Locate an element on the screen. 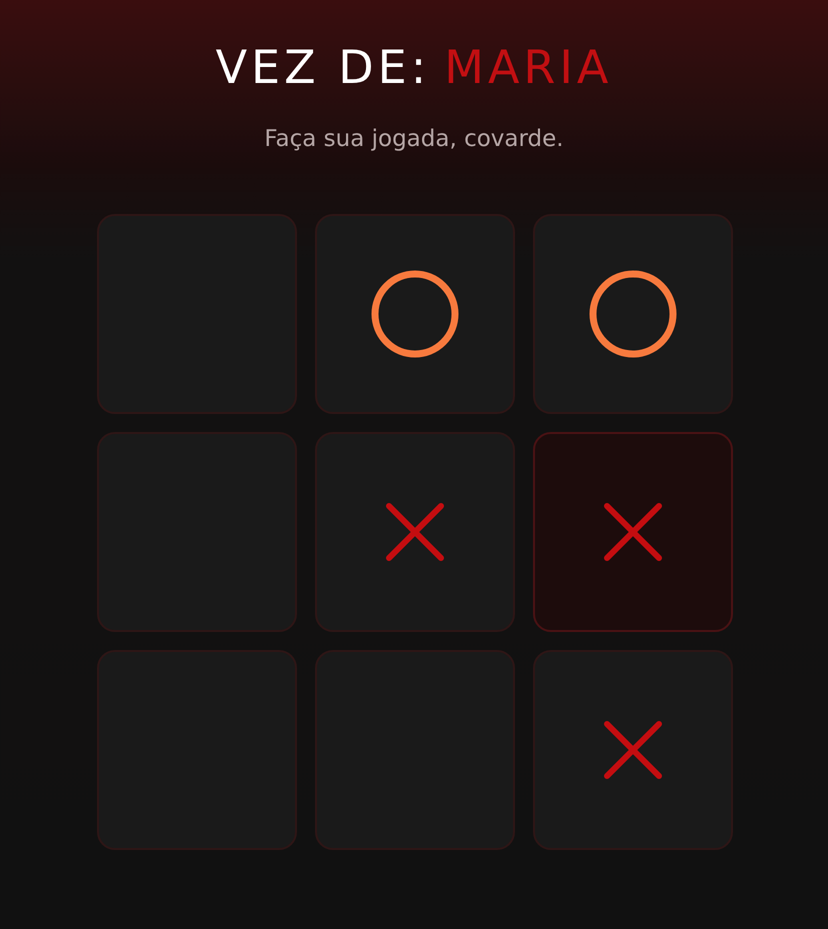 The width and height of the screenshot is (828, 929). player-name: MARIA is located at coordinates (528, 67).